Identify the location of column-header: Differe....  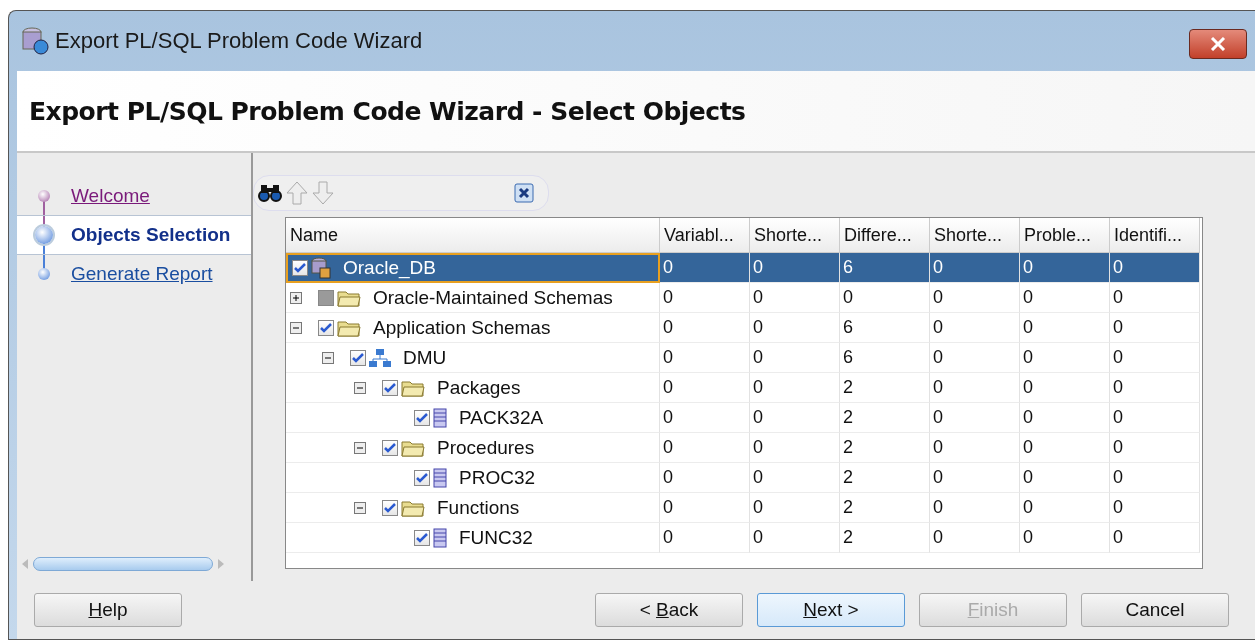
(885, 235).